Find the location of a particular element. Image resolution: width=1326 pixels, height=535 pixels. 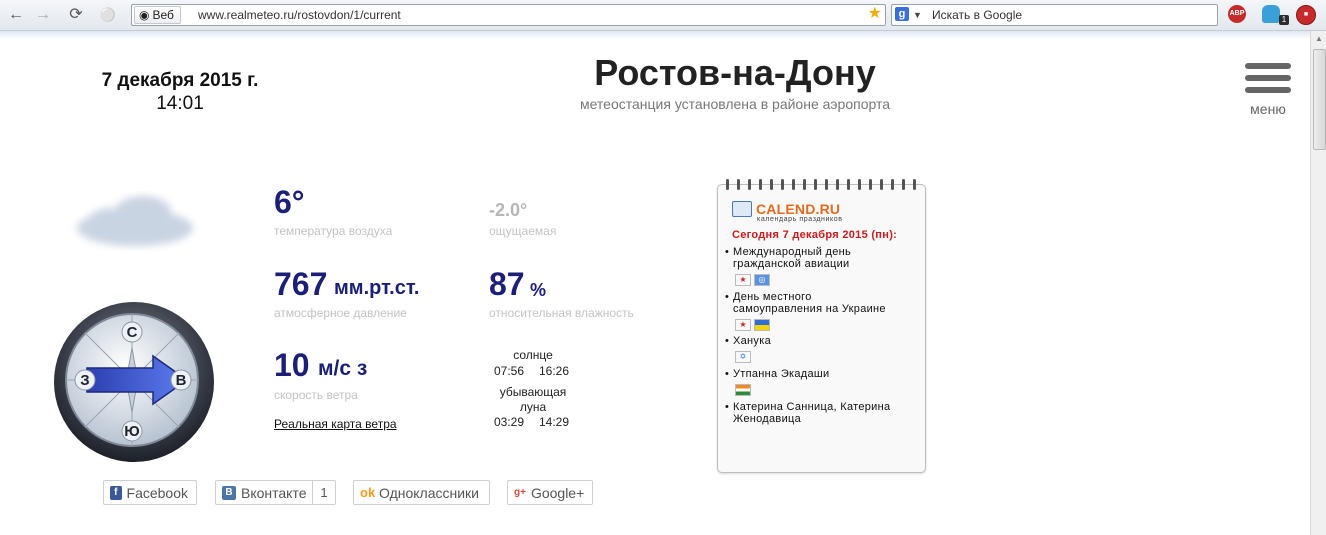

ghost-extension-icon is located at coordinates (1271, 14).